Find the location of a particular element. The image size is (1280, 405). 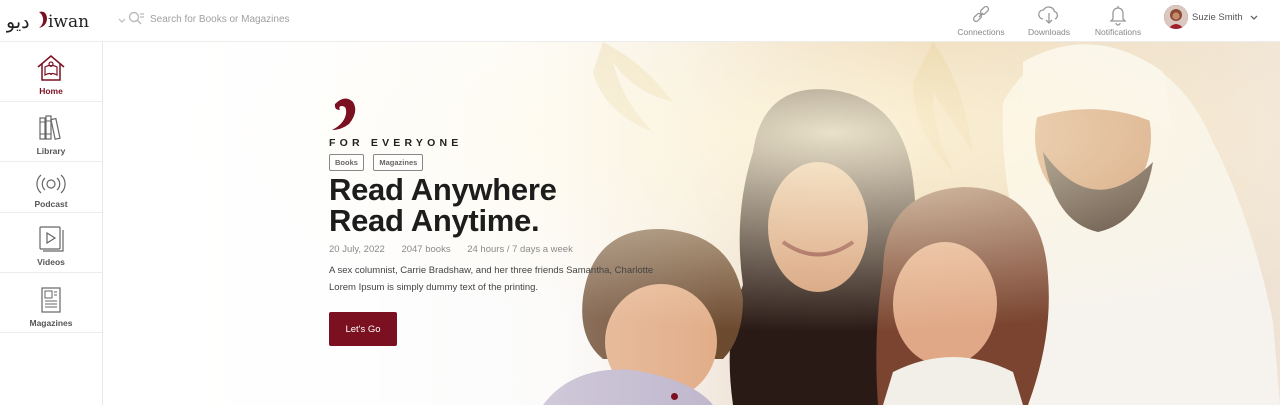

connections-button: Connections is located at coordinates (981, 21).